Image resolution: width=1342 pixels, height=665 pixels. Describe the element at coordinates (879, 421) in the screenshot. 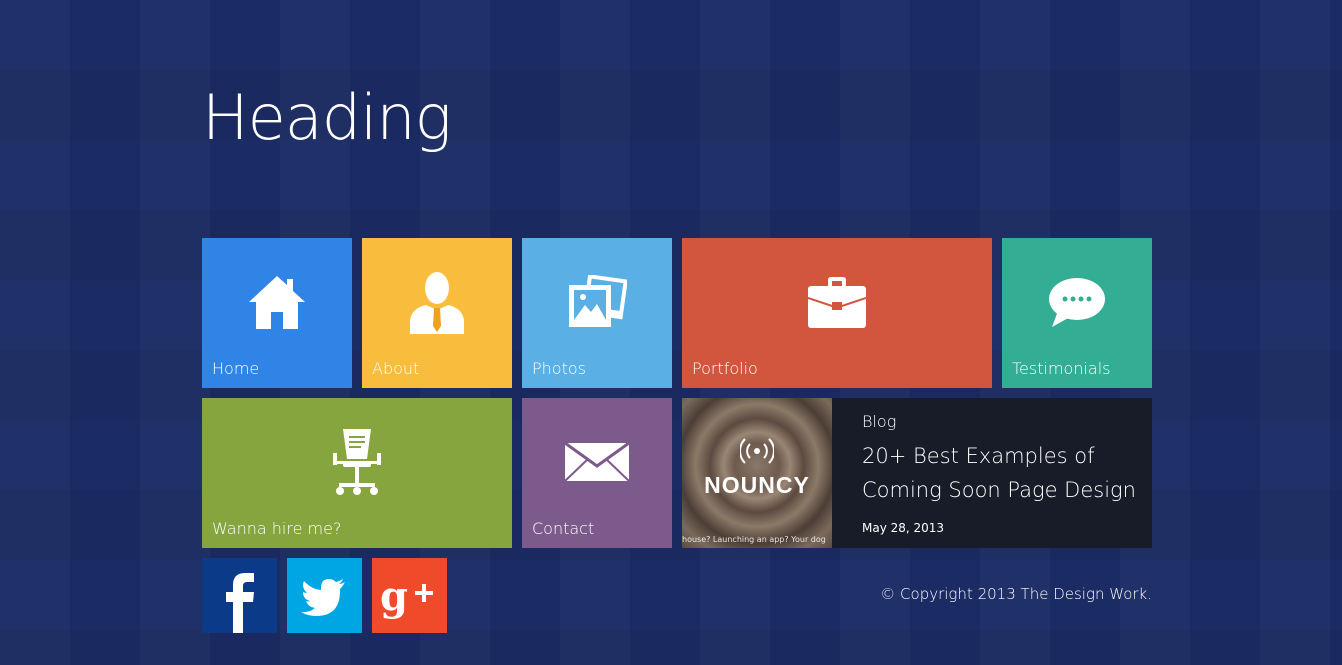

I see `blog-category: Blog` at that location.